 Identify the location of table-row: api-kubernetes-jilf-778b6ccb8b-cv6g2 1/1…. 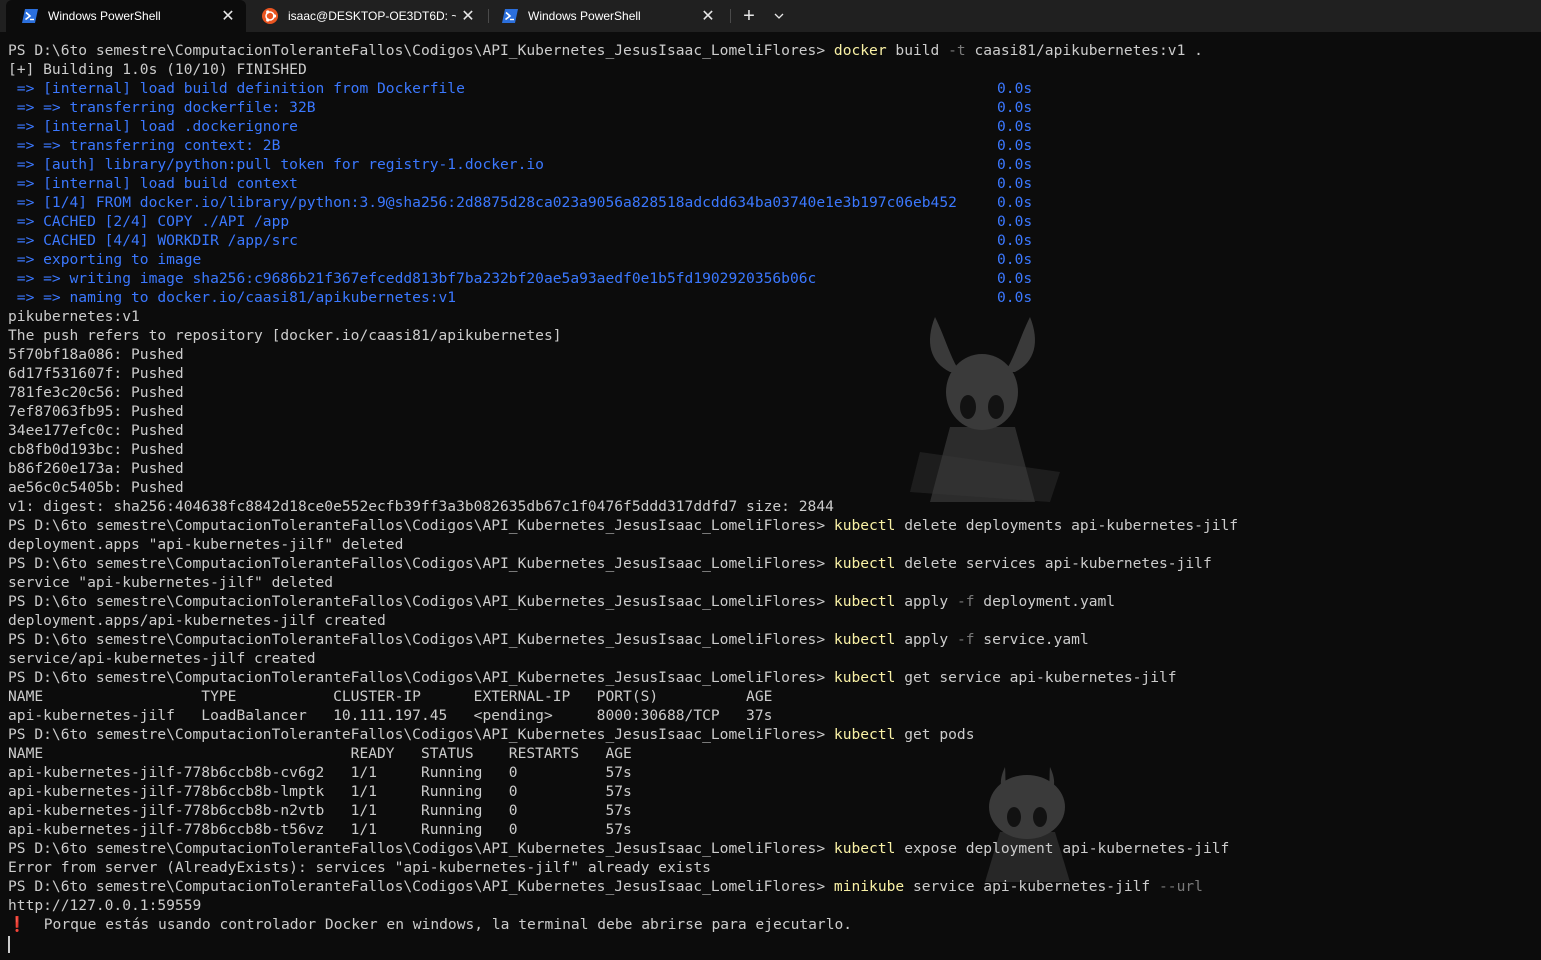
(320, 772).